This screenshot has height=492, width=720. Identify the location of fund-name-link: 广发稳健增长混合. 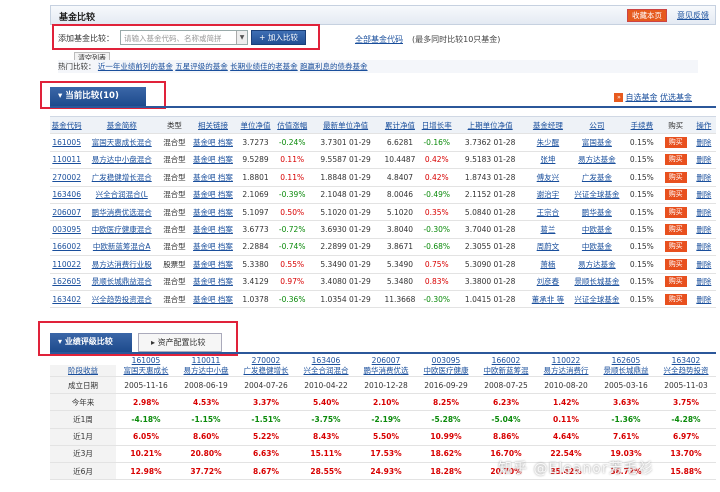
(122, 177).